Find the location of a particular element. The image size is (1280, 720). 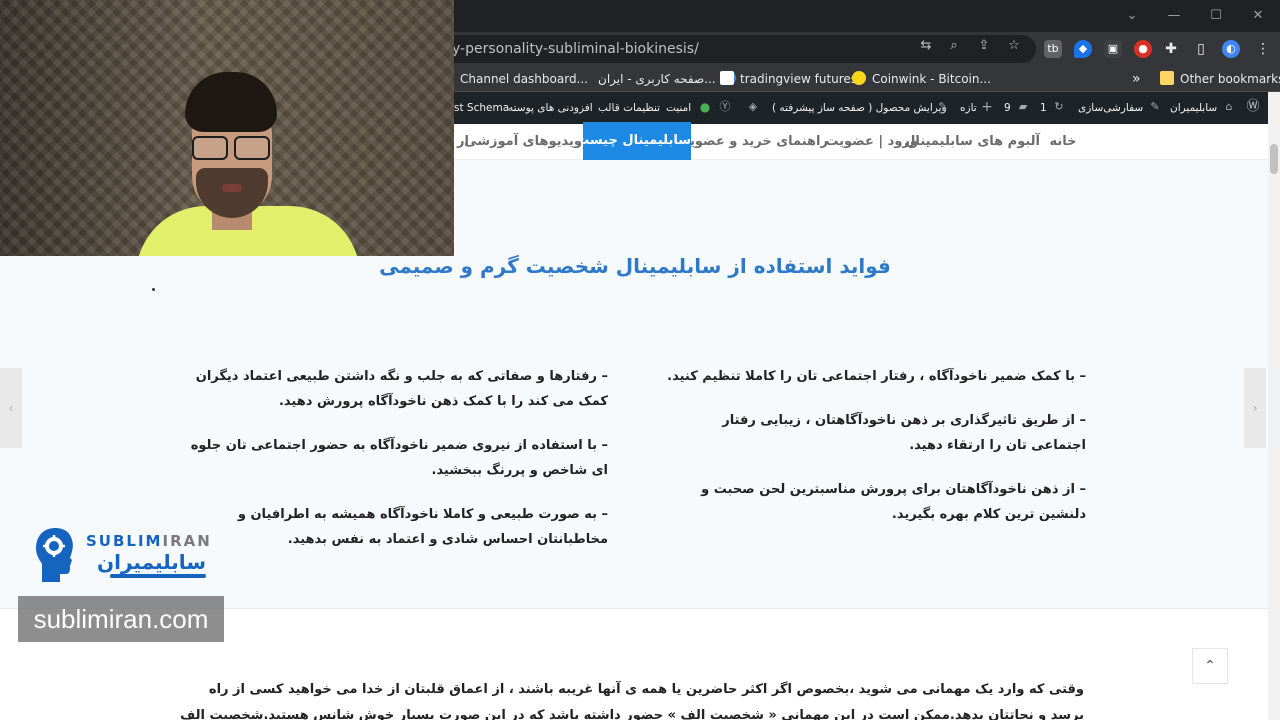

zoom-search-icon: ⌕ is located at coordinates (954, 46).